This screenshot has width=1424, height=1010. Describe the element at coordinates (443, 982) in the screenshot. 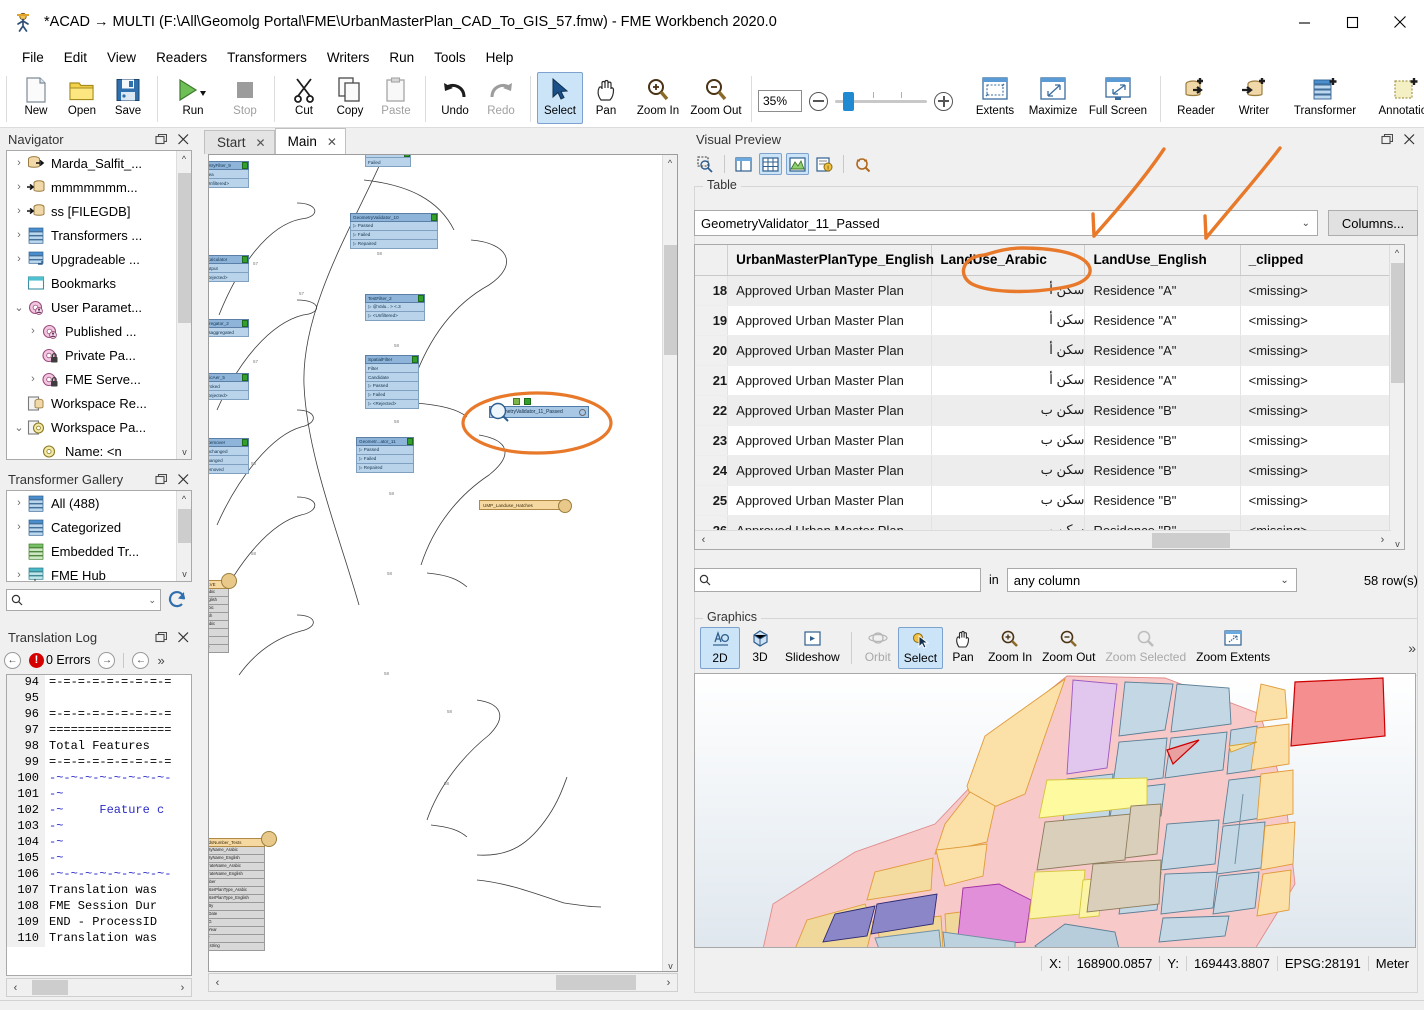

I see `canvas-hscrollbar: ‹ ›` at that location.